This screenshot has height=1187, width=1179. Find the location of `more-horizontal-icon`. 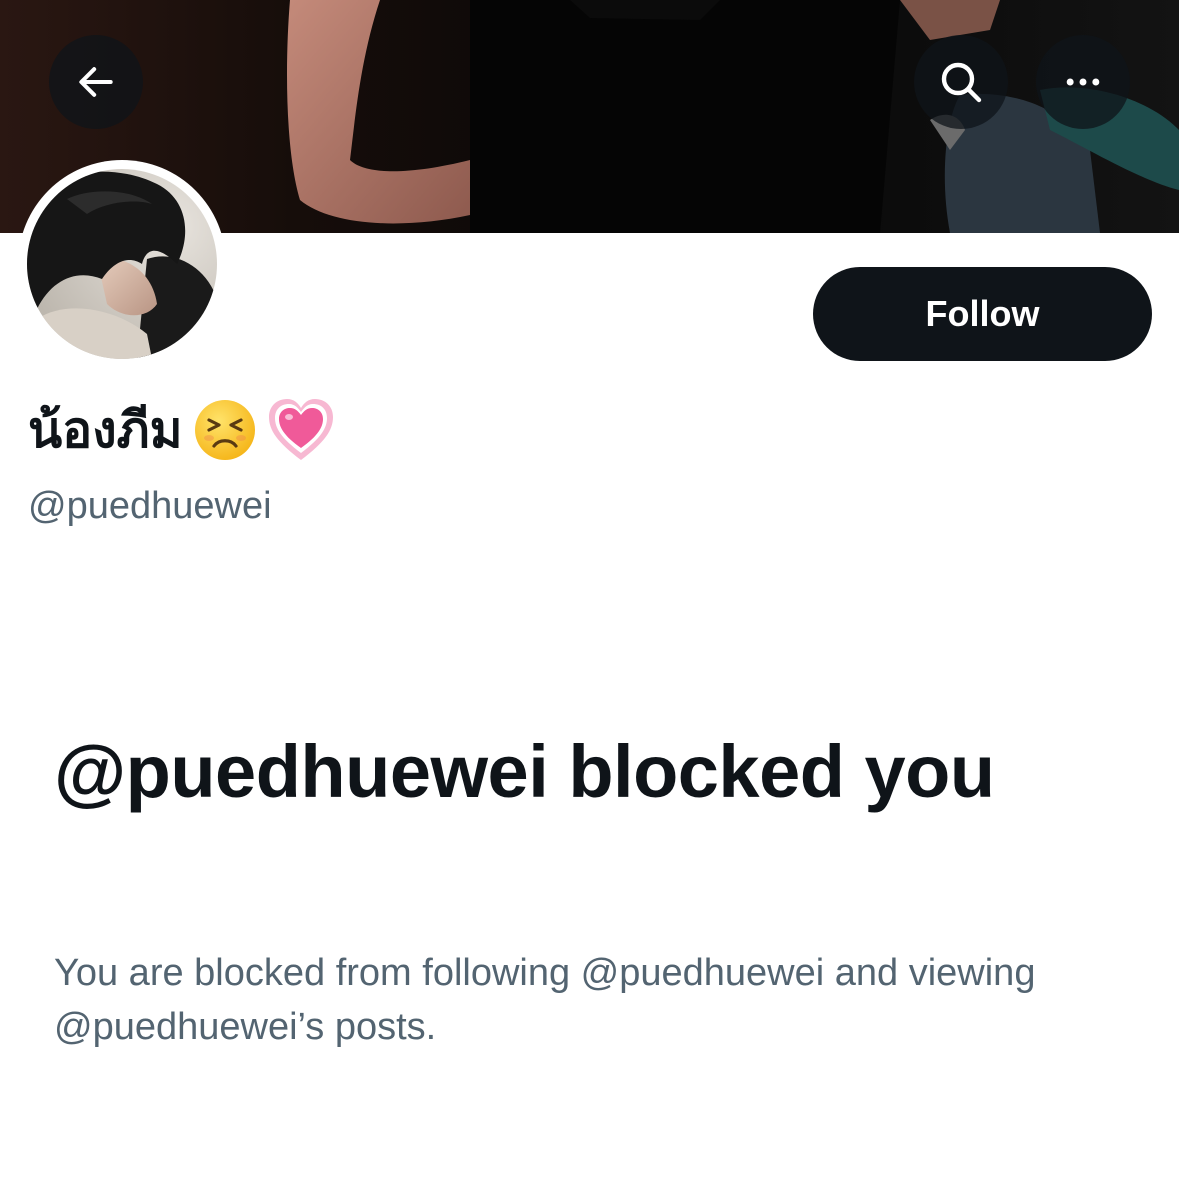

more-horizontal-icon is located at coordinates (1083, 82).